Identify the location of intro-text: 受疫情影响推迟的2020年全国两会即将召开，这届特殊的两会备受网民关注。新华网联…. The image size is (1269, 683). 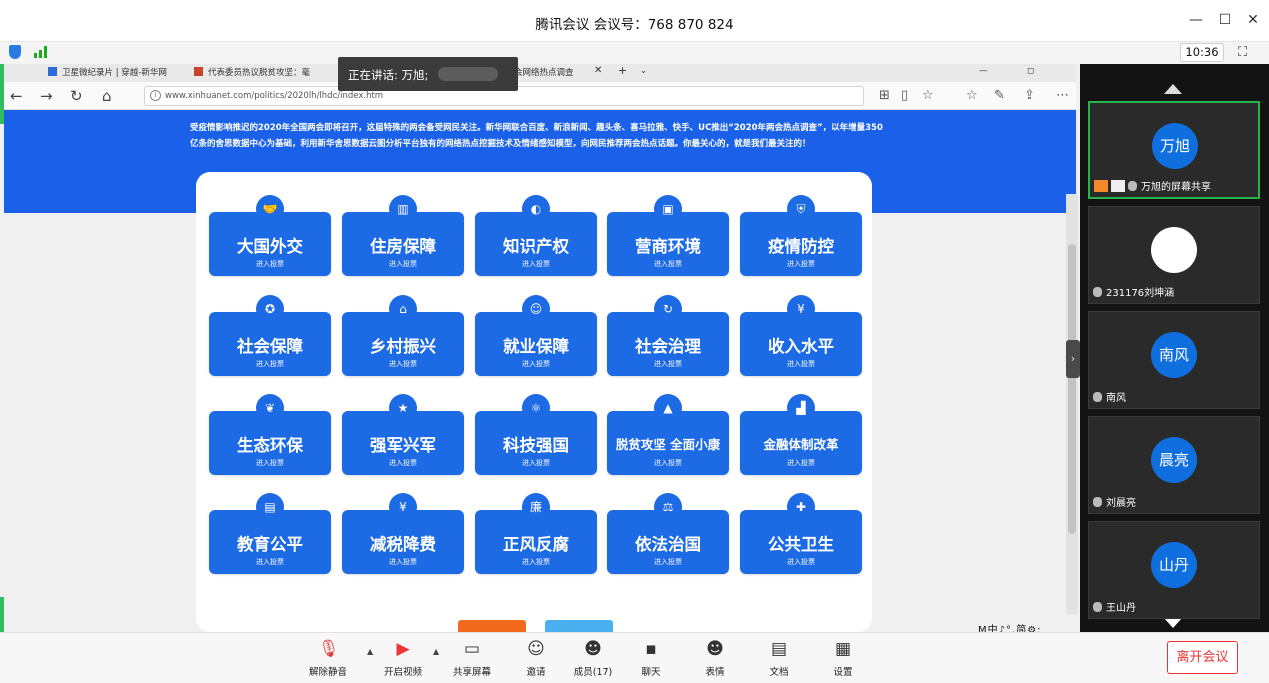
(536, 136).